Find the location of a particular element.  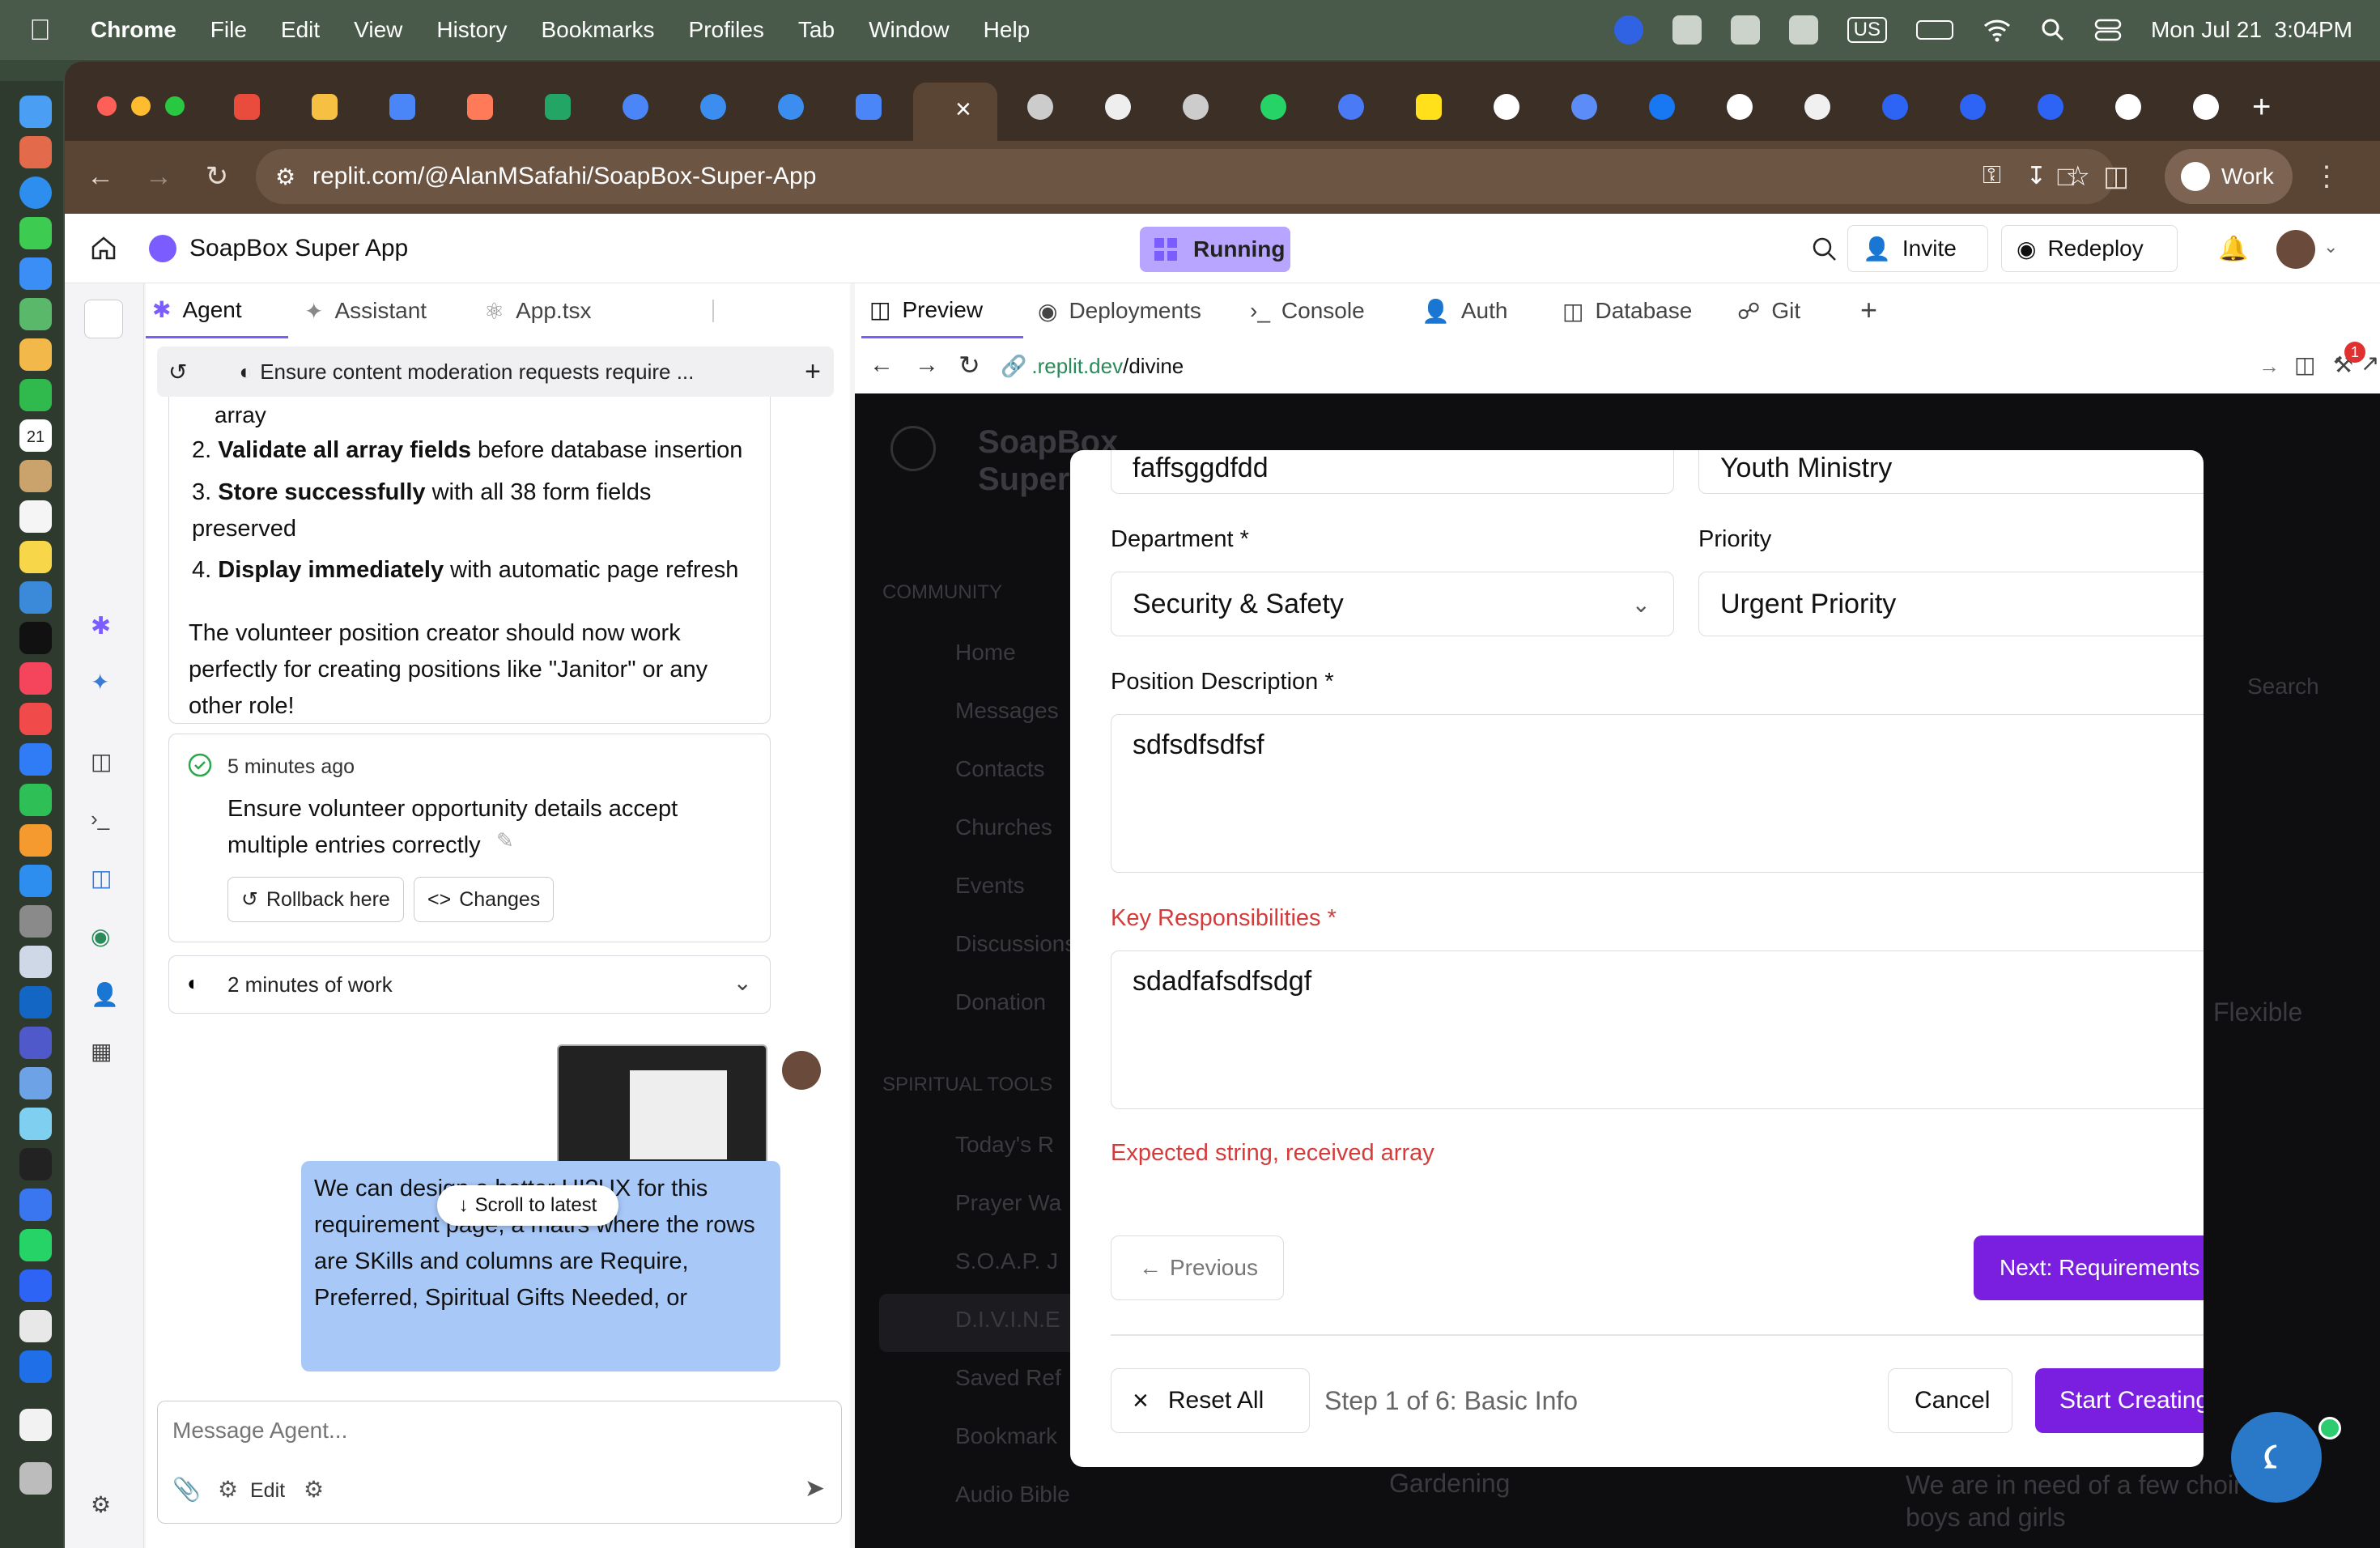

safari-dock-icon is located at coordinates (35, 192).